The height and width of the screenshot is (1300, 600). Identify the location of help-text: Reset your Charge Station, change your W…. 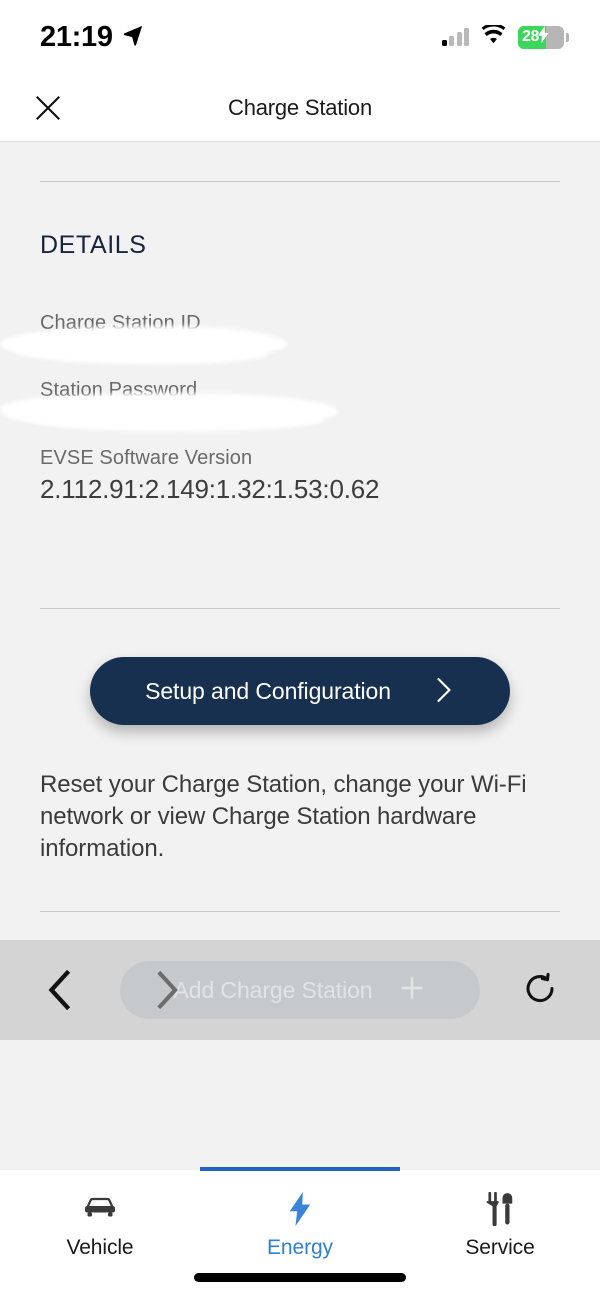
(283, 816).